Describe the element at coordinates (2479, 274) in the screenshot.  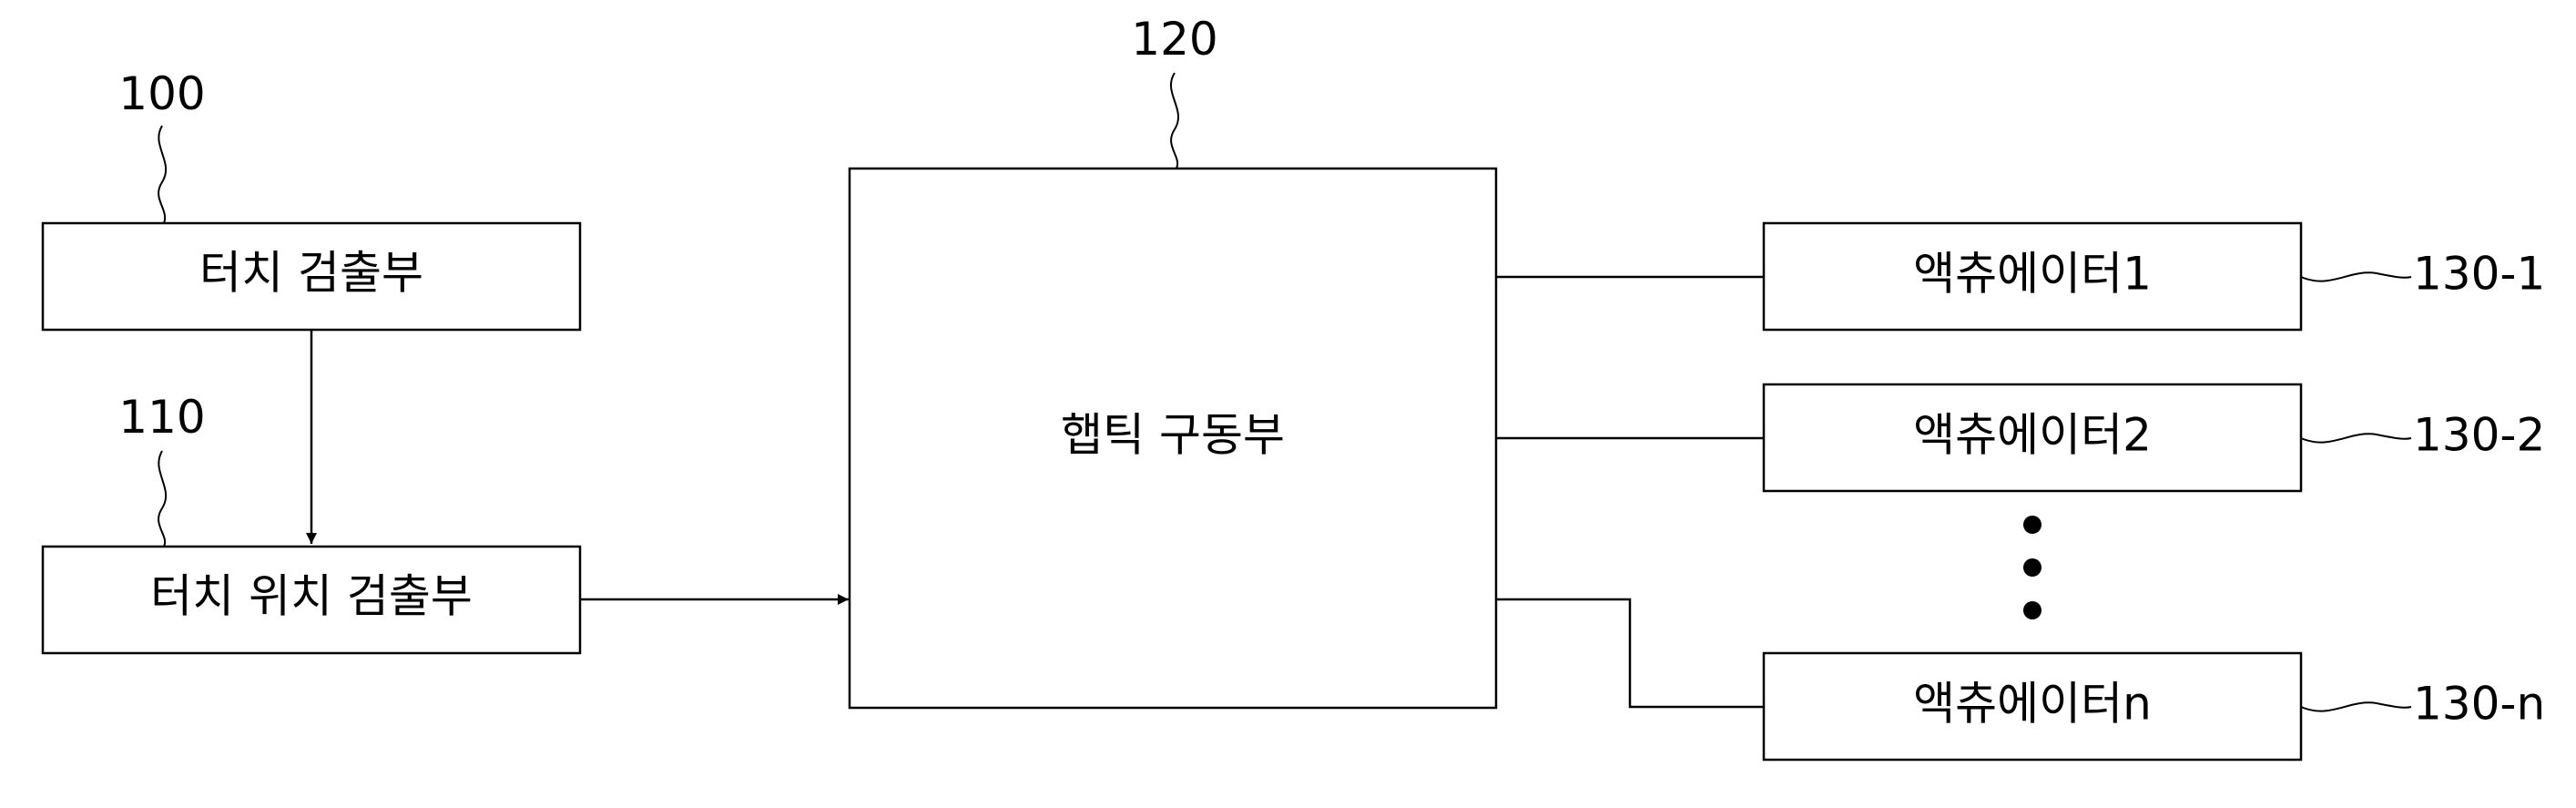
I see `actuator-1-ref: 130-1` at that location.